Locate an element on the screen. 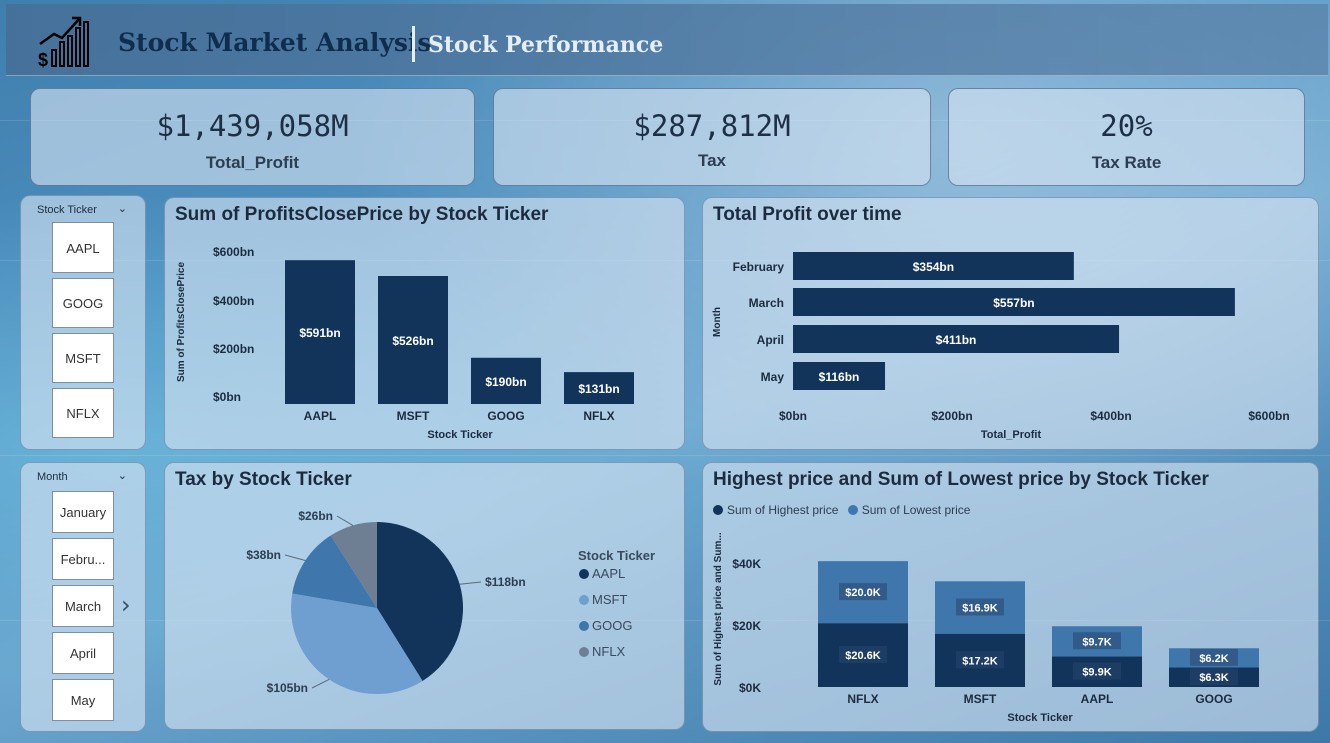 This screenshot has height=743, width=1330. data-label: $411bn is located at coordinates (956, 340).